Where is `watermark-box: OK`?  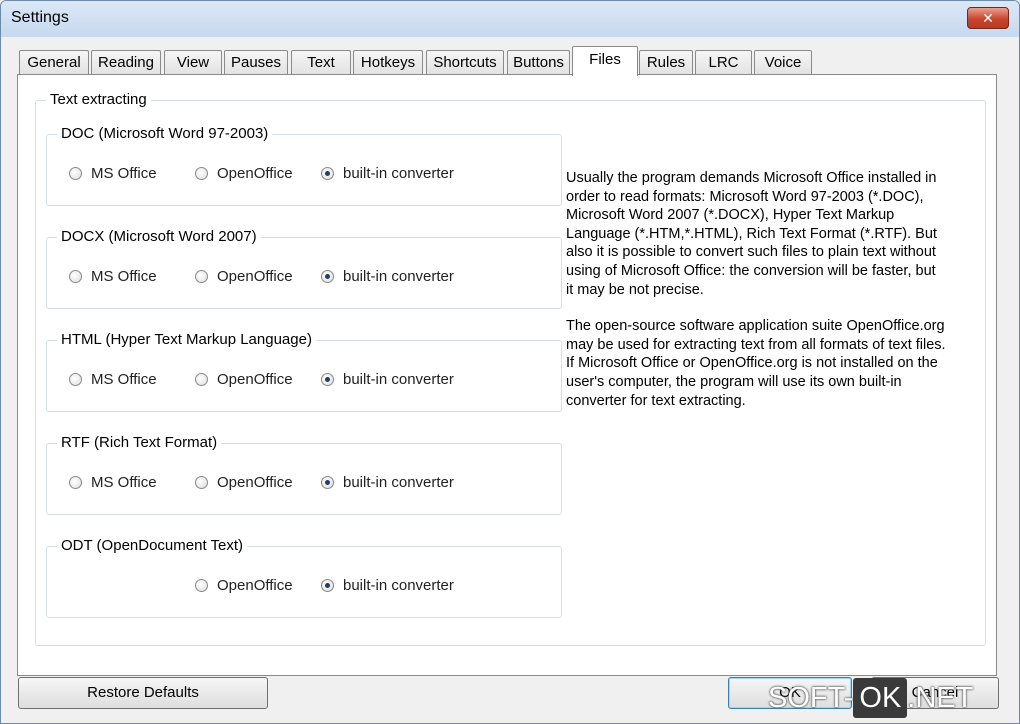 watermark-box: OK is located at coordinates (880, 698).